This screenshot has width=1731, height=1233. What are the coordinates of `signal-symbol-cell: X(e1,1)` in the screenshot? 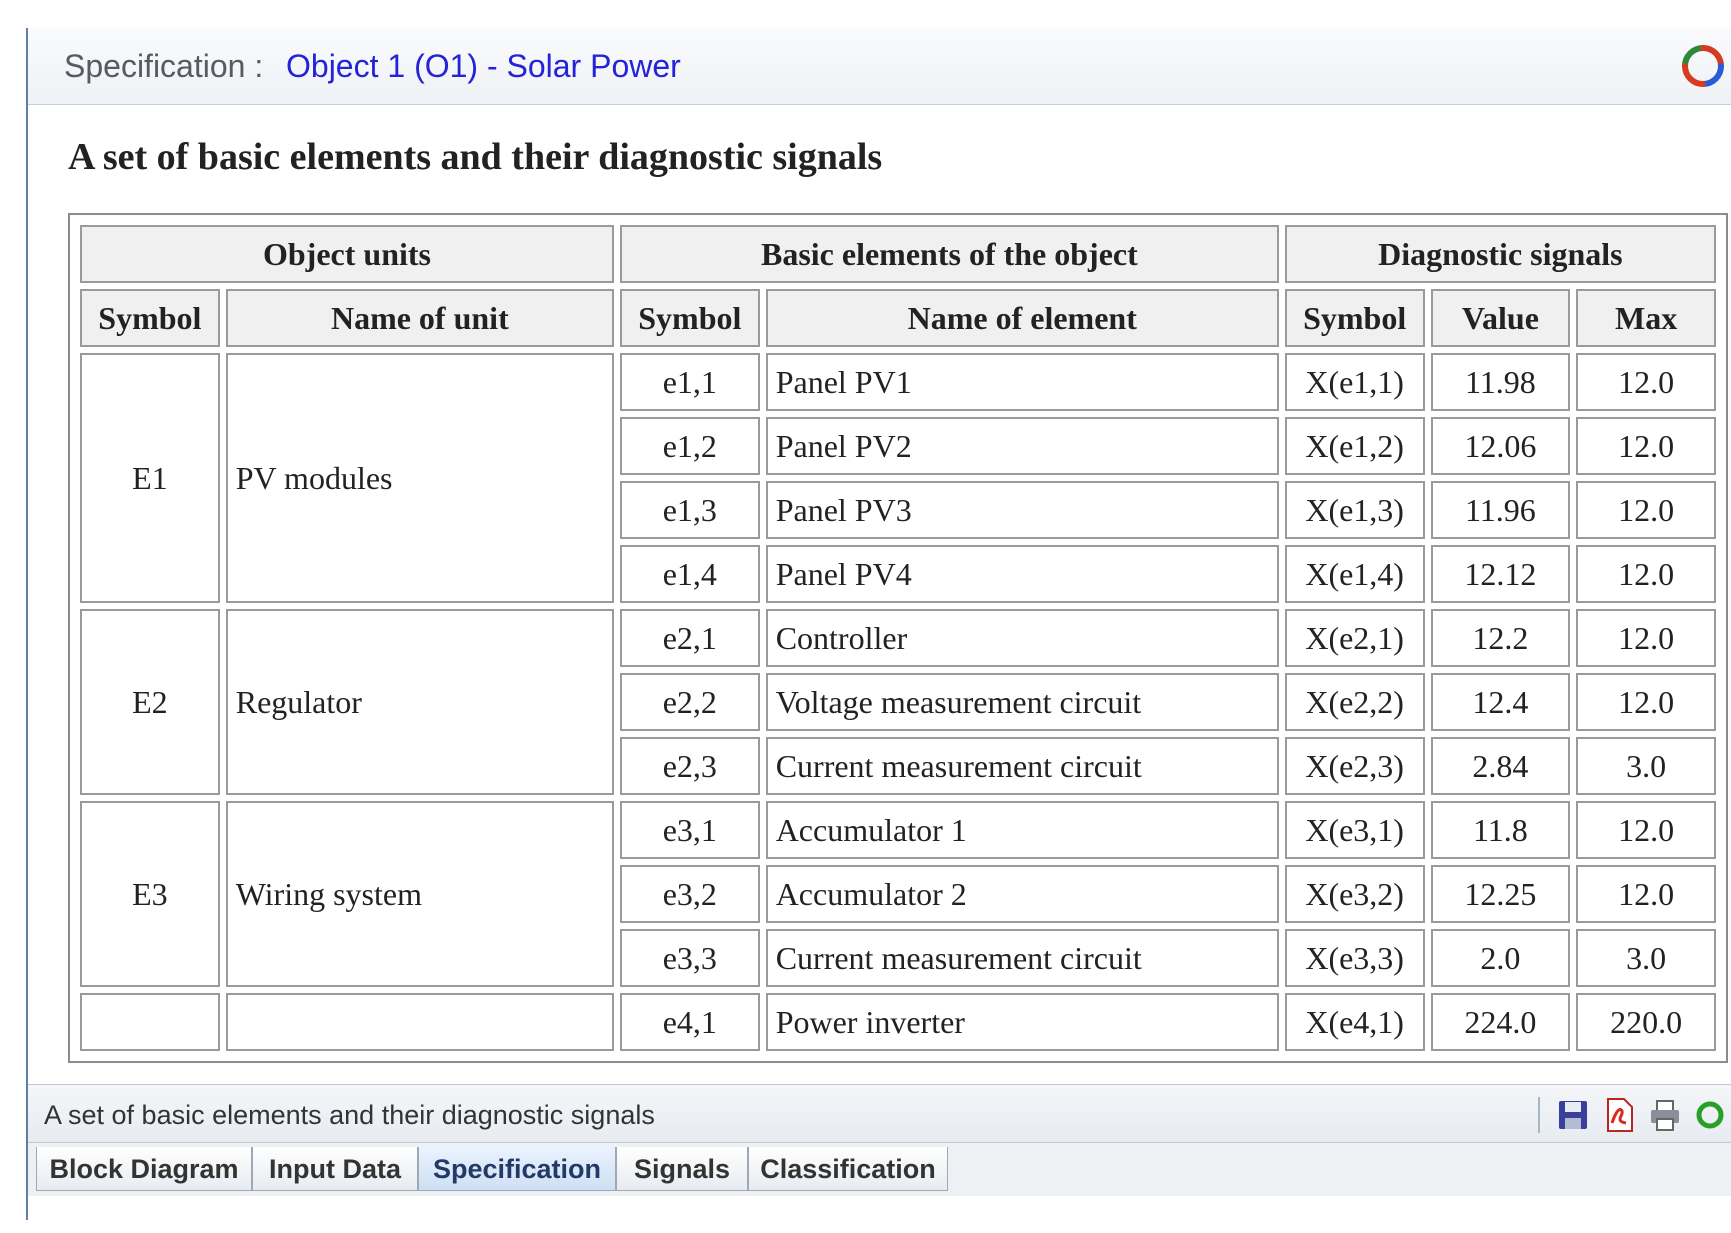 It's located at (1354, 382).